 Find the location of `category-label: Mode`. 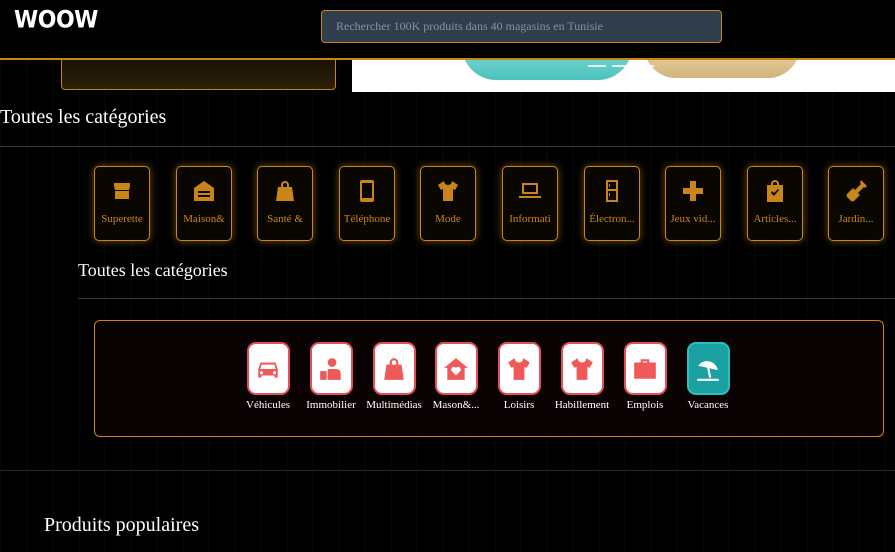

category-label: Mode is located at coordinates (448, 219).